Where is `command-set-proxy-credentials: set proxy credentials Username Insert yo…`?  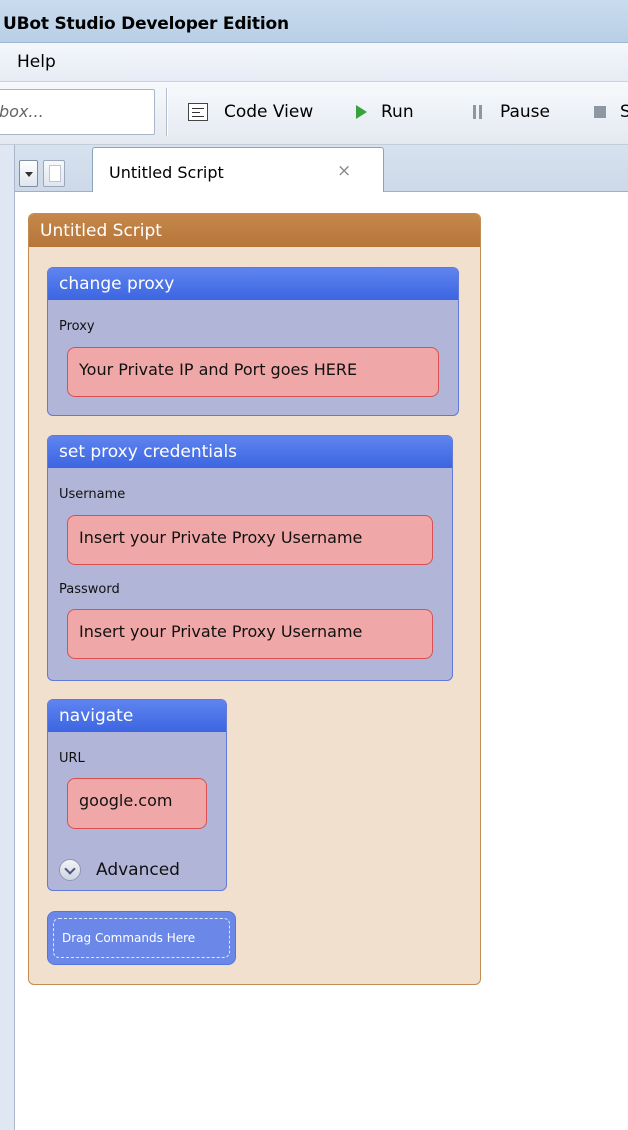 command-set-proxy-credentials: set proxy credentials Username Insert yo… is located at coordinates (250, 558).